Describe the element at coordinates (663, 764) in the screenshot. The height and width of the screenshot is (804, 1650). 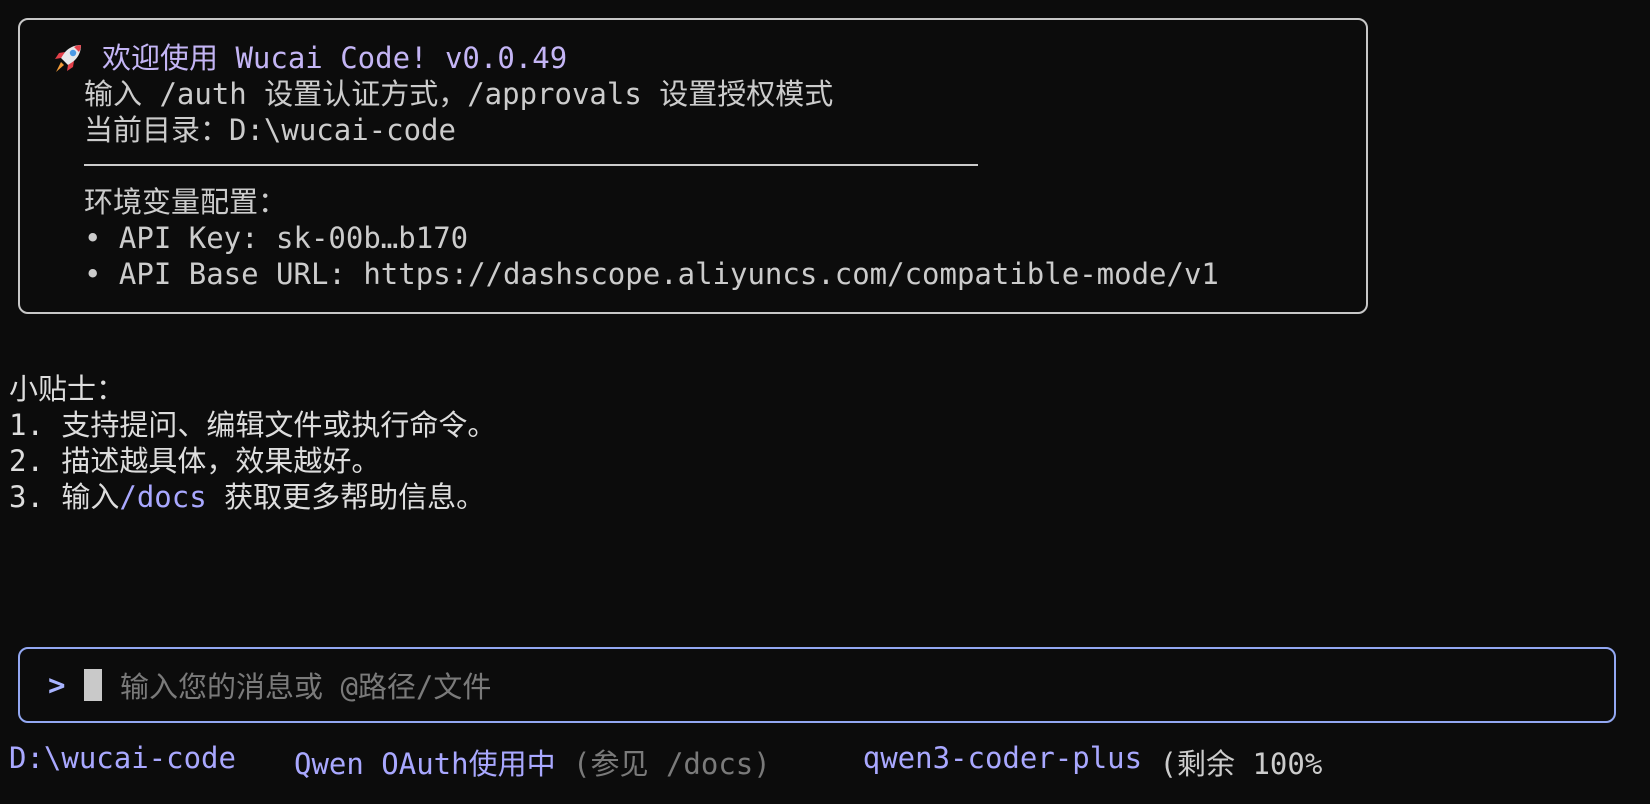
I see `status-auth-note: (参见 /docs)` at that location.